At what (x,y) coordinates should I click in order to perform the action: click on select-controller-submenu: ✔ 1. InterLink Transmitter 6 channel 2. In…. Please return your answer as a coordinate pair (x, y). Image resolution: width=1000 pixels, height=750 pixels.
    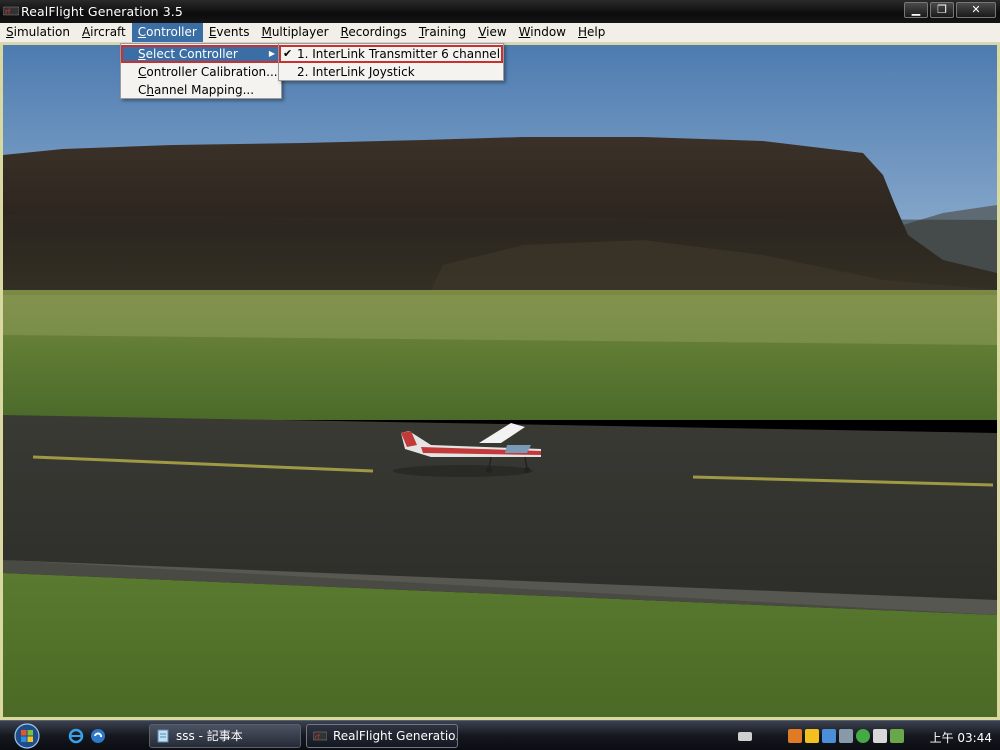
    Looking at the image, I should click on (391, 62).